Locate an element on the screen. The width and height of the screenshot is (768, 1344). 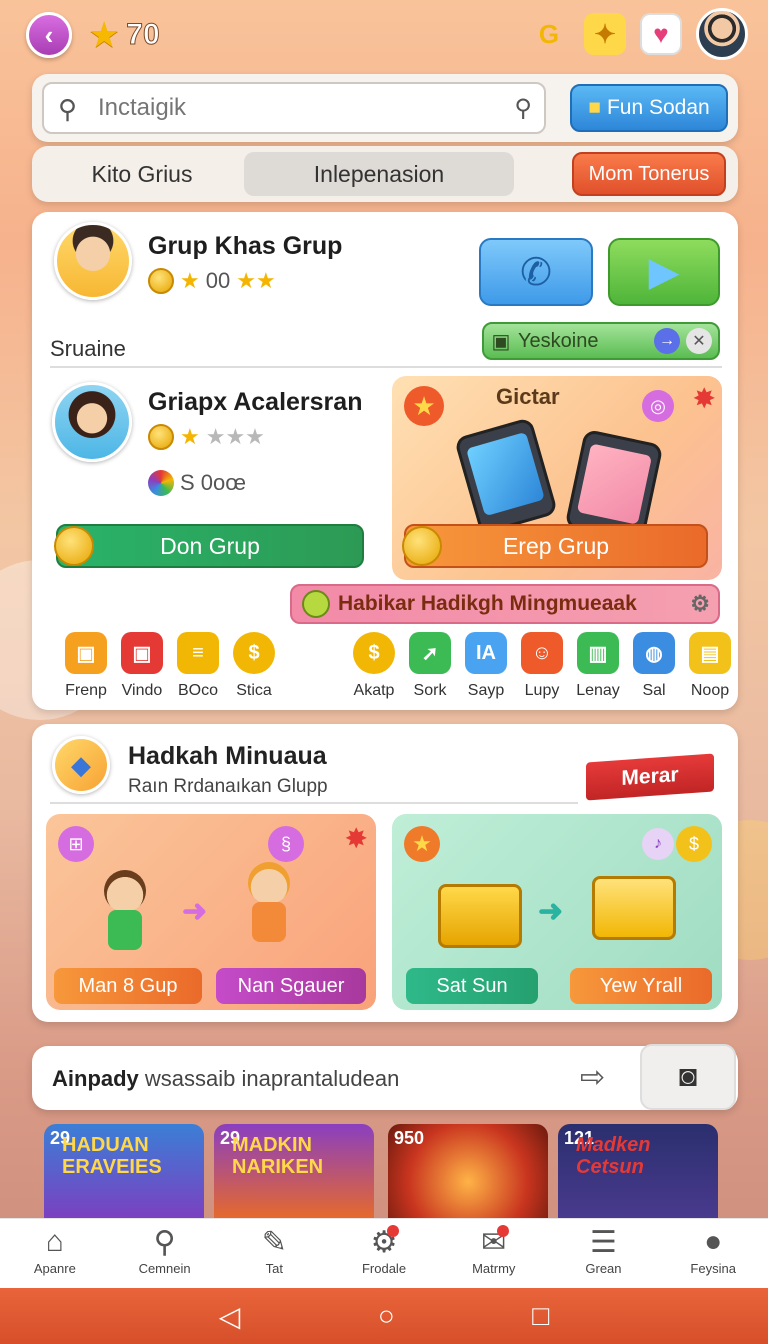
play-button: ▶ is located at coordinates (664, 272).